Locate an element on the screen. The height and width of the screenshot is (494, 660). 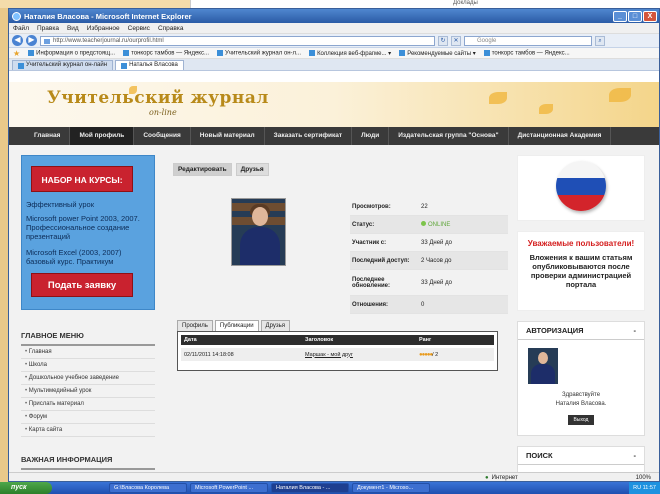
flag-widget is located at coordinates (581, 188).